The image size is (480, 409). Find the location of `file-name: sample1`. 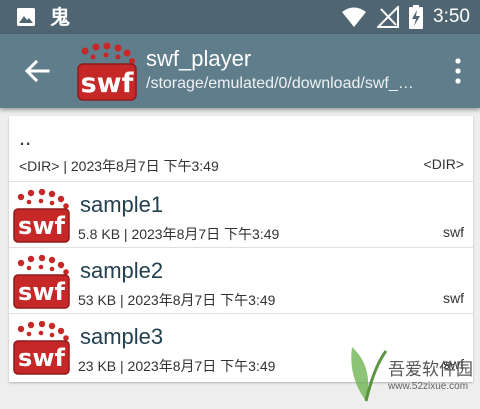

file-name: sample1 is located at coordinates (122, 204).